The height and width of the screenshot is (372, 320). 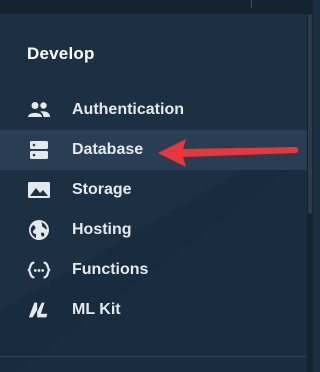 I want to click on sidebar-item-label: ML Kit, so click(x=96, y=309).